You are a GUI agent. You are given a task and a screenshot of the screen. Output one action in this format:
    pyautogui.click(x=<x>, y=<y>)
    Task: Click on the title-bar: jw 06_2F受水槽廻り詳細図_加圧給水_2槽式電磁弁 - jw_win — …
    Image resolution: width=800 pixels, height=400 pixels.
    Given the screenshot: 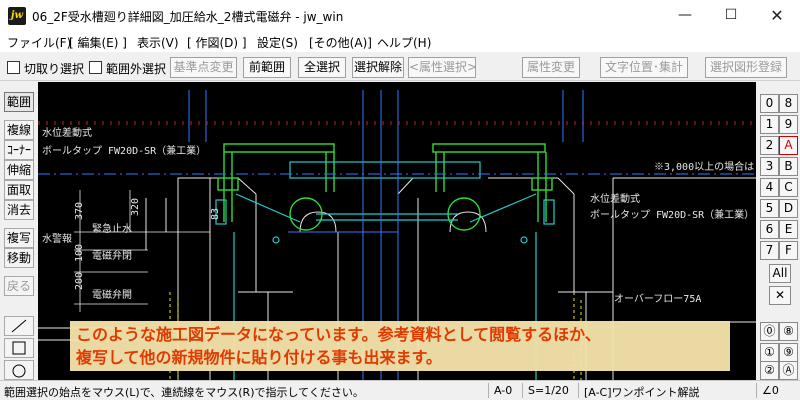 What is the action you would take?
    pyautogui.click(x=400, y=15)
    